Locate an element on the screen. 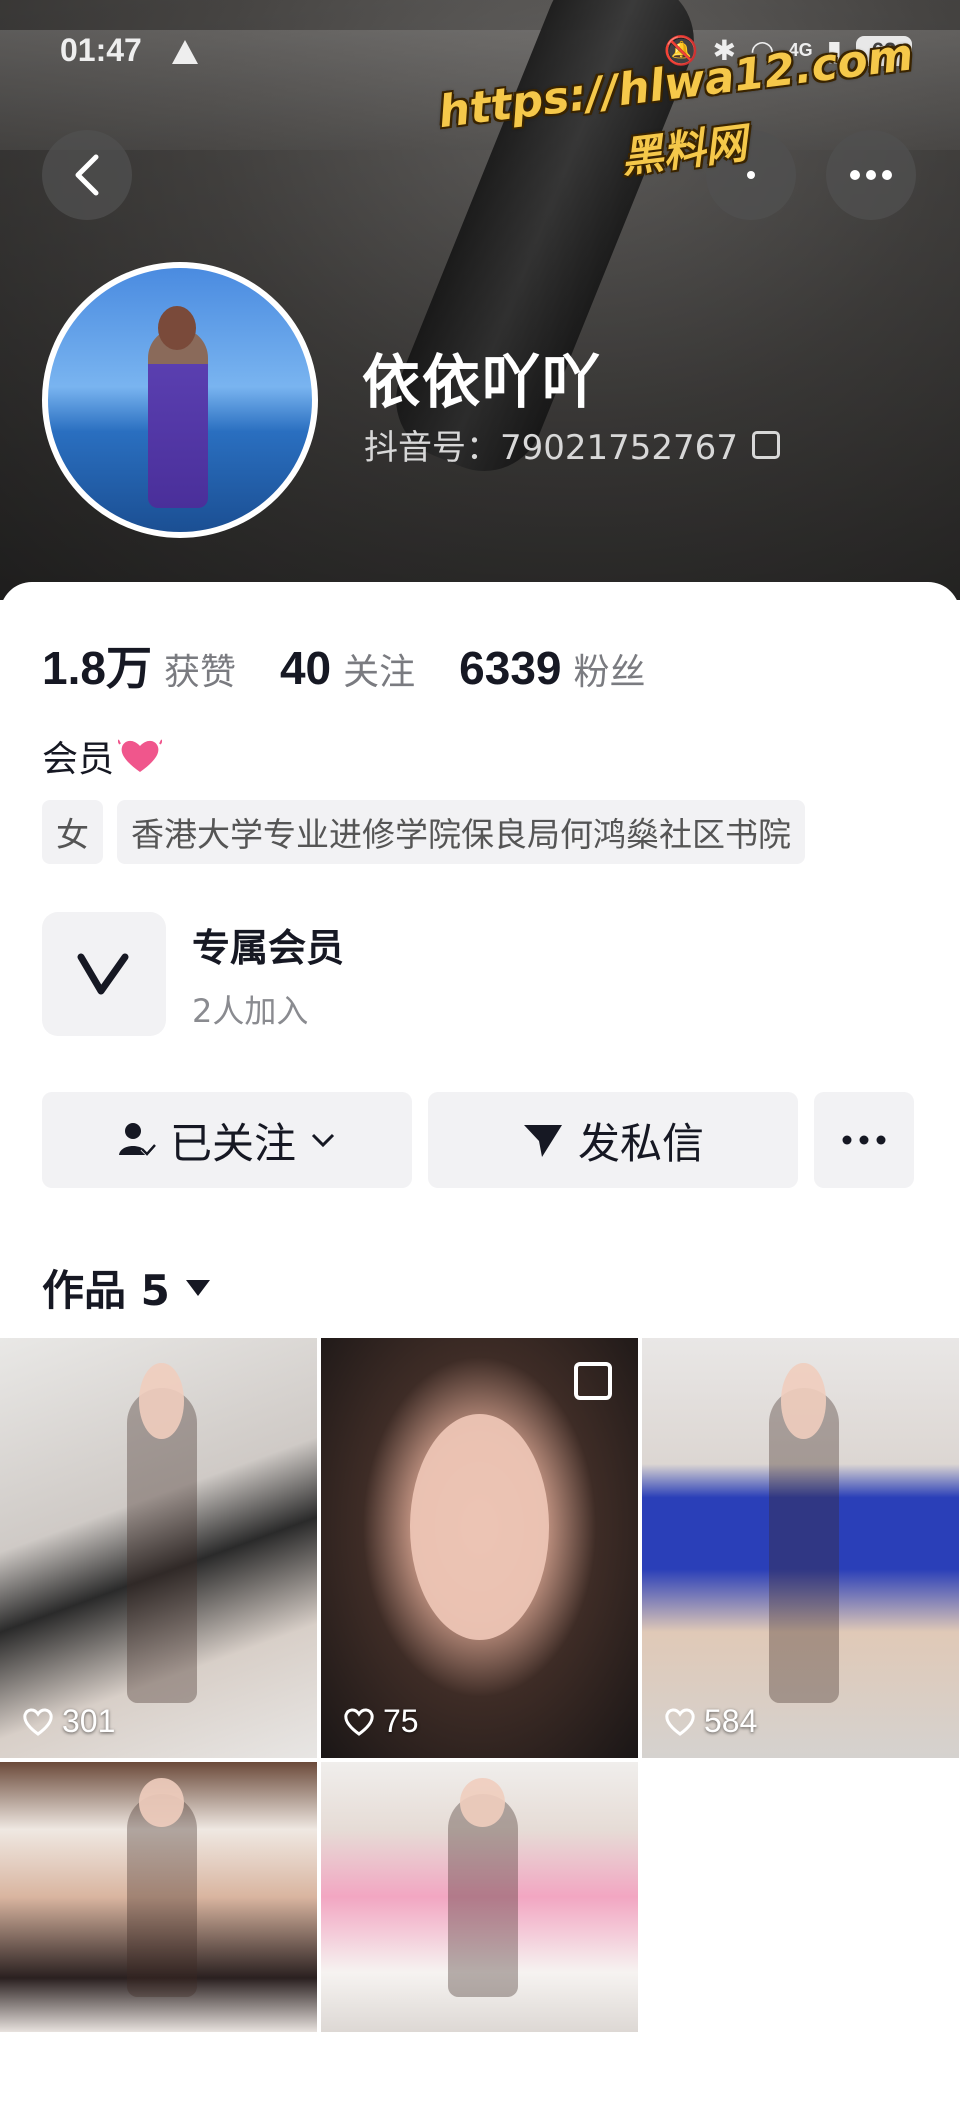  user-check-icon is located at coordinates (137, 1140).